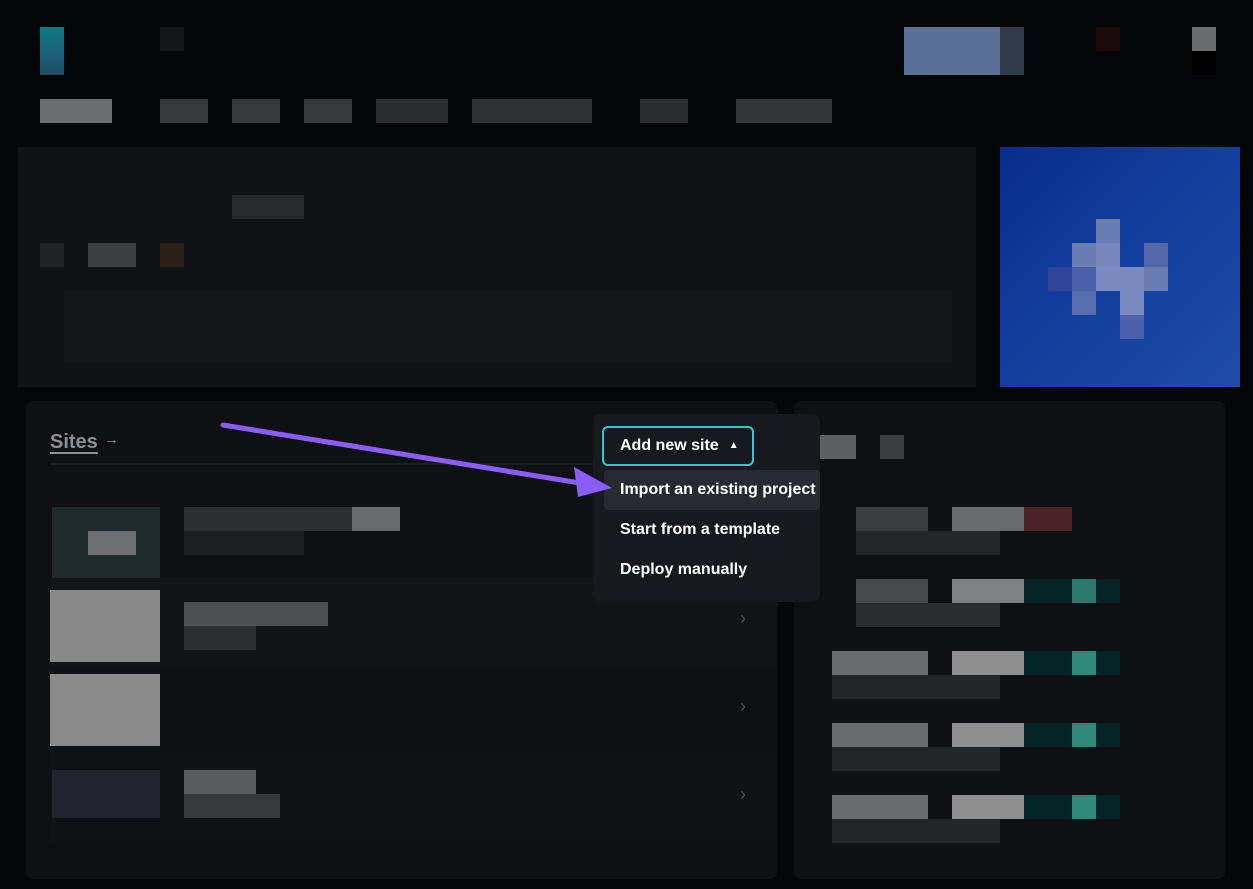 The image size is (1253, 889). What do you see at coordinates (416, 459) in the screenshot?
I see `annotation-arrow-icon` at bounding box center [416, 459].